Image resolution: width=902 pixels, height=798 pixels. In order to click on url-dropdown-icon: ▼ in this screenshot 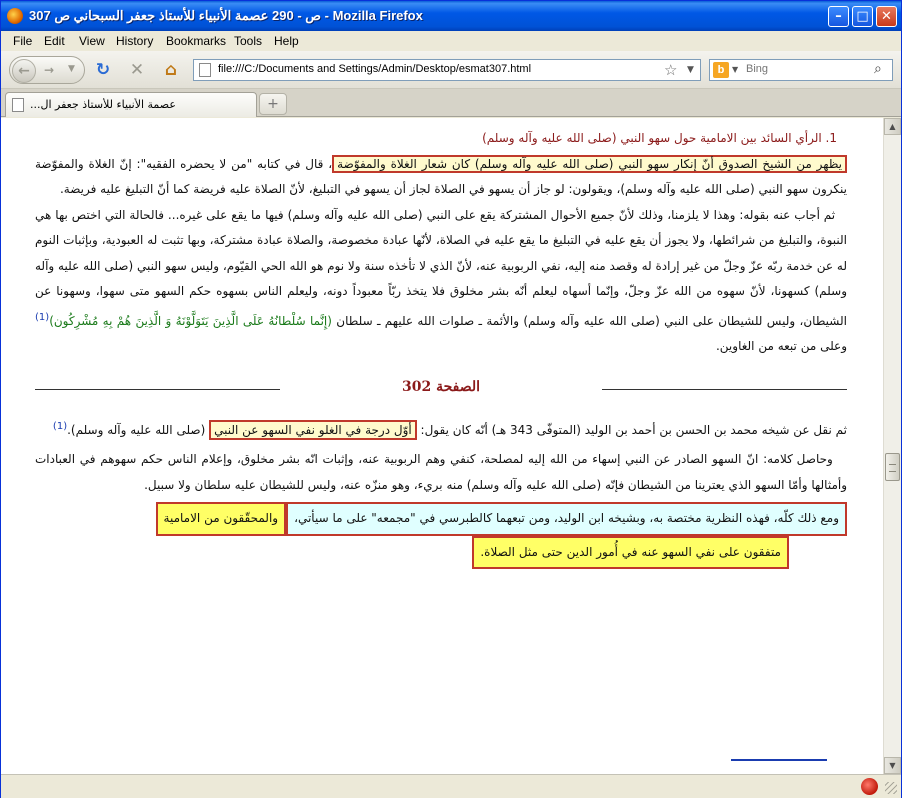, I will do `click(690, 70)`.